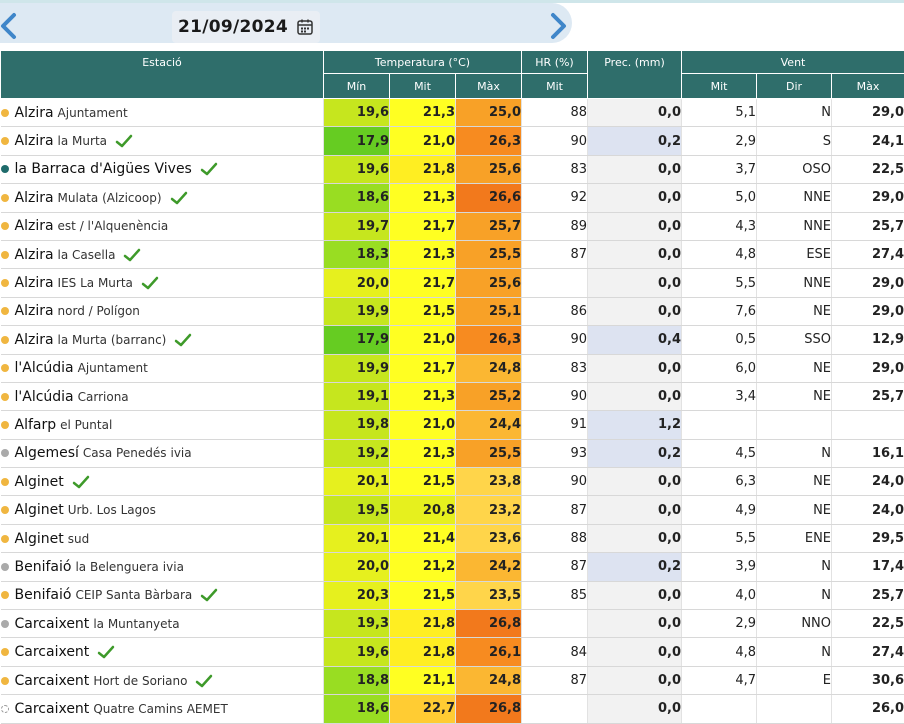 This screenshot has width=904, height=724. Describe the element at coordinates (357, 283) in the screenshot. I see `temp-min-cell: 20,0` at that location.